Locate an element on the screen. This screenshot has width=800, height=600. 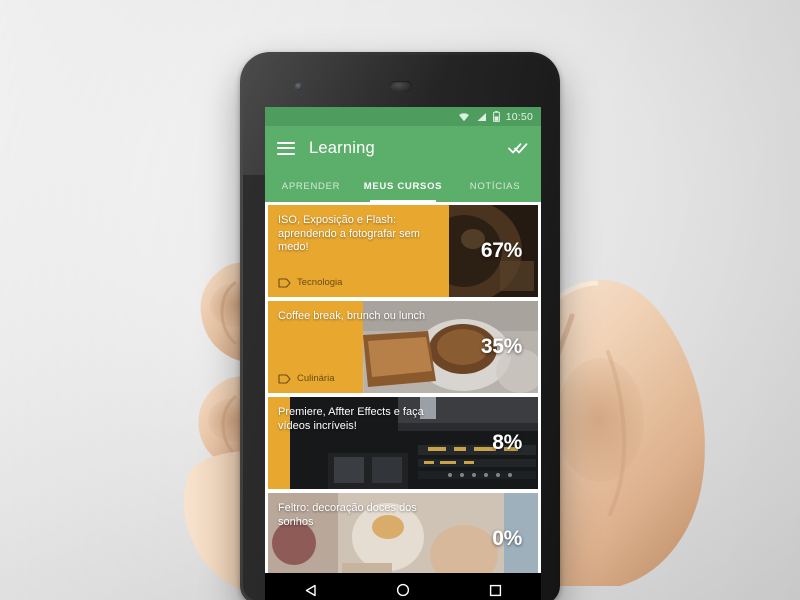
course-card: Feltro: decoração doces dos sonhos 0% is located at coordinates (403, 539).